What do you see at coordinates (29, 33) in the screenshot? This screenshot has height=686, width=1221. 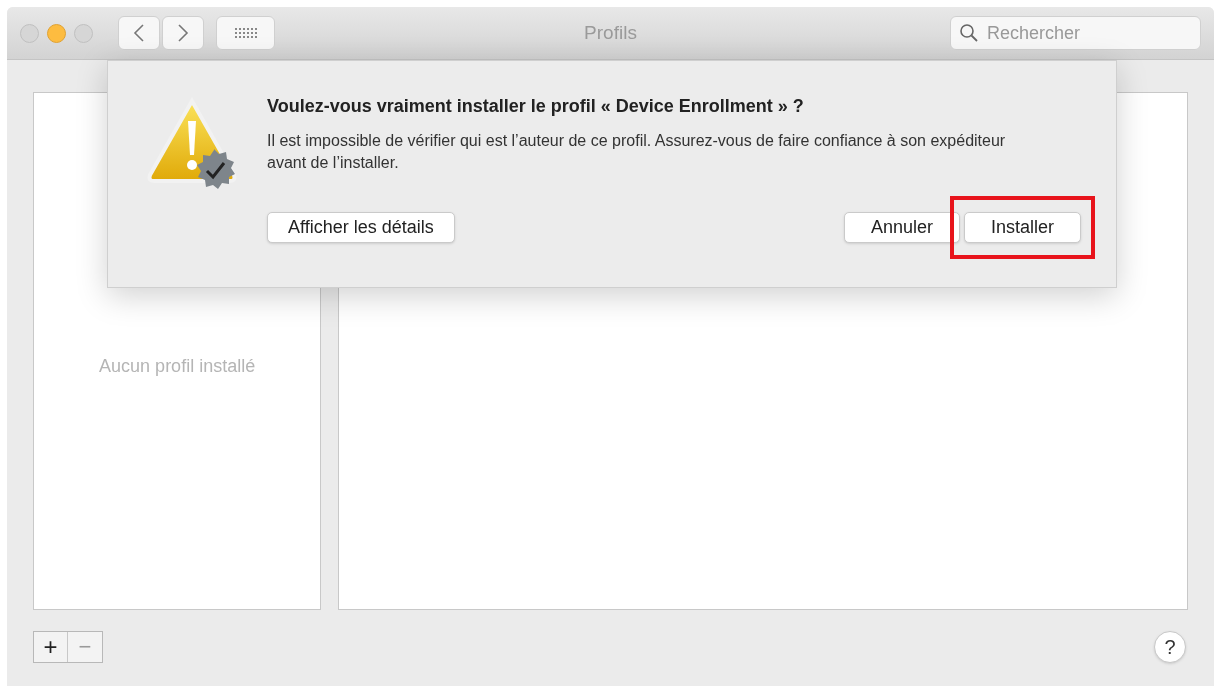 I see `close-button` at bounding box center [29, 33].